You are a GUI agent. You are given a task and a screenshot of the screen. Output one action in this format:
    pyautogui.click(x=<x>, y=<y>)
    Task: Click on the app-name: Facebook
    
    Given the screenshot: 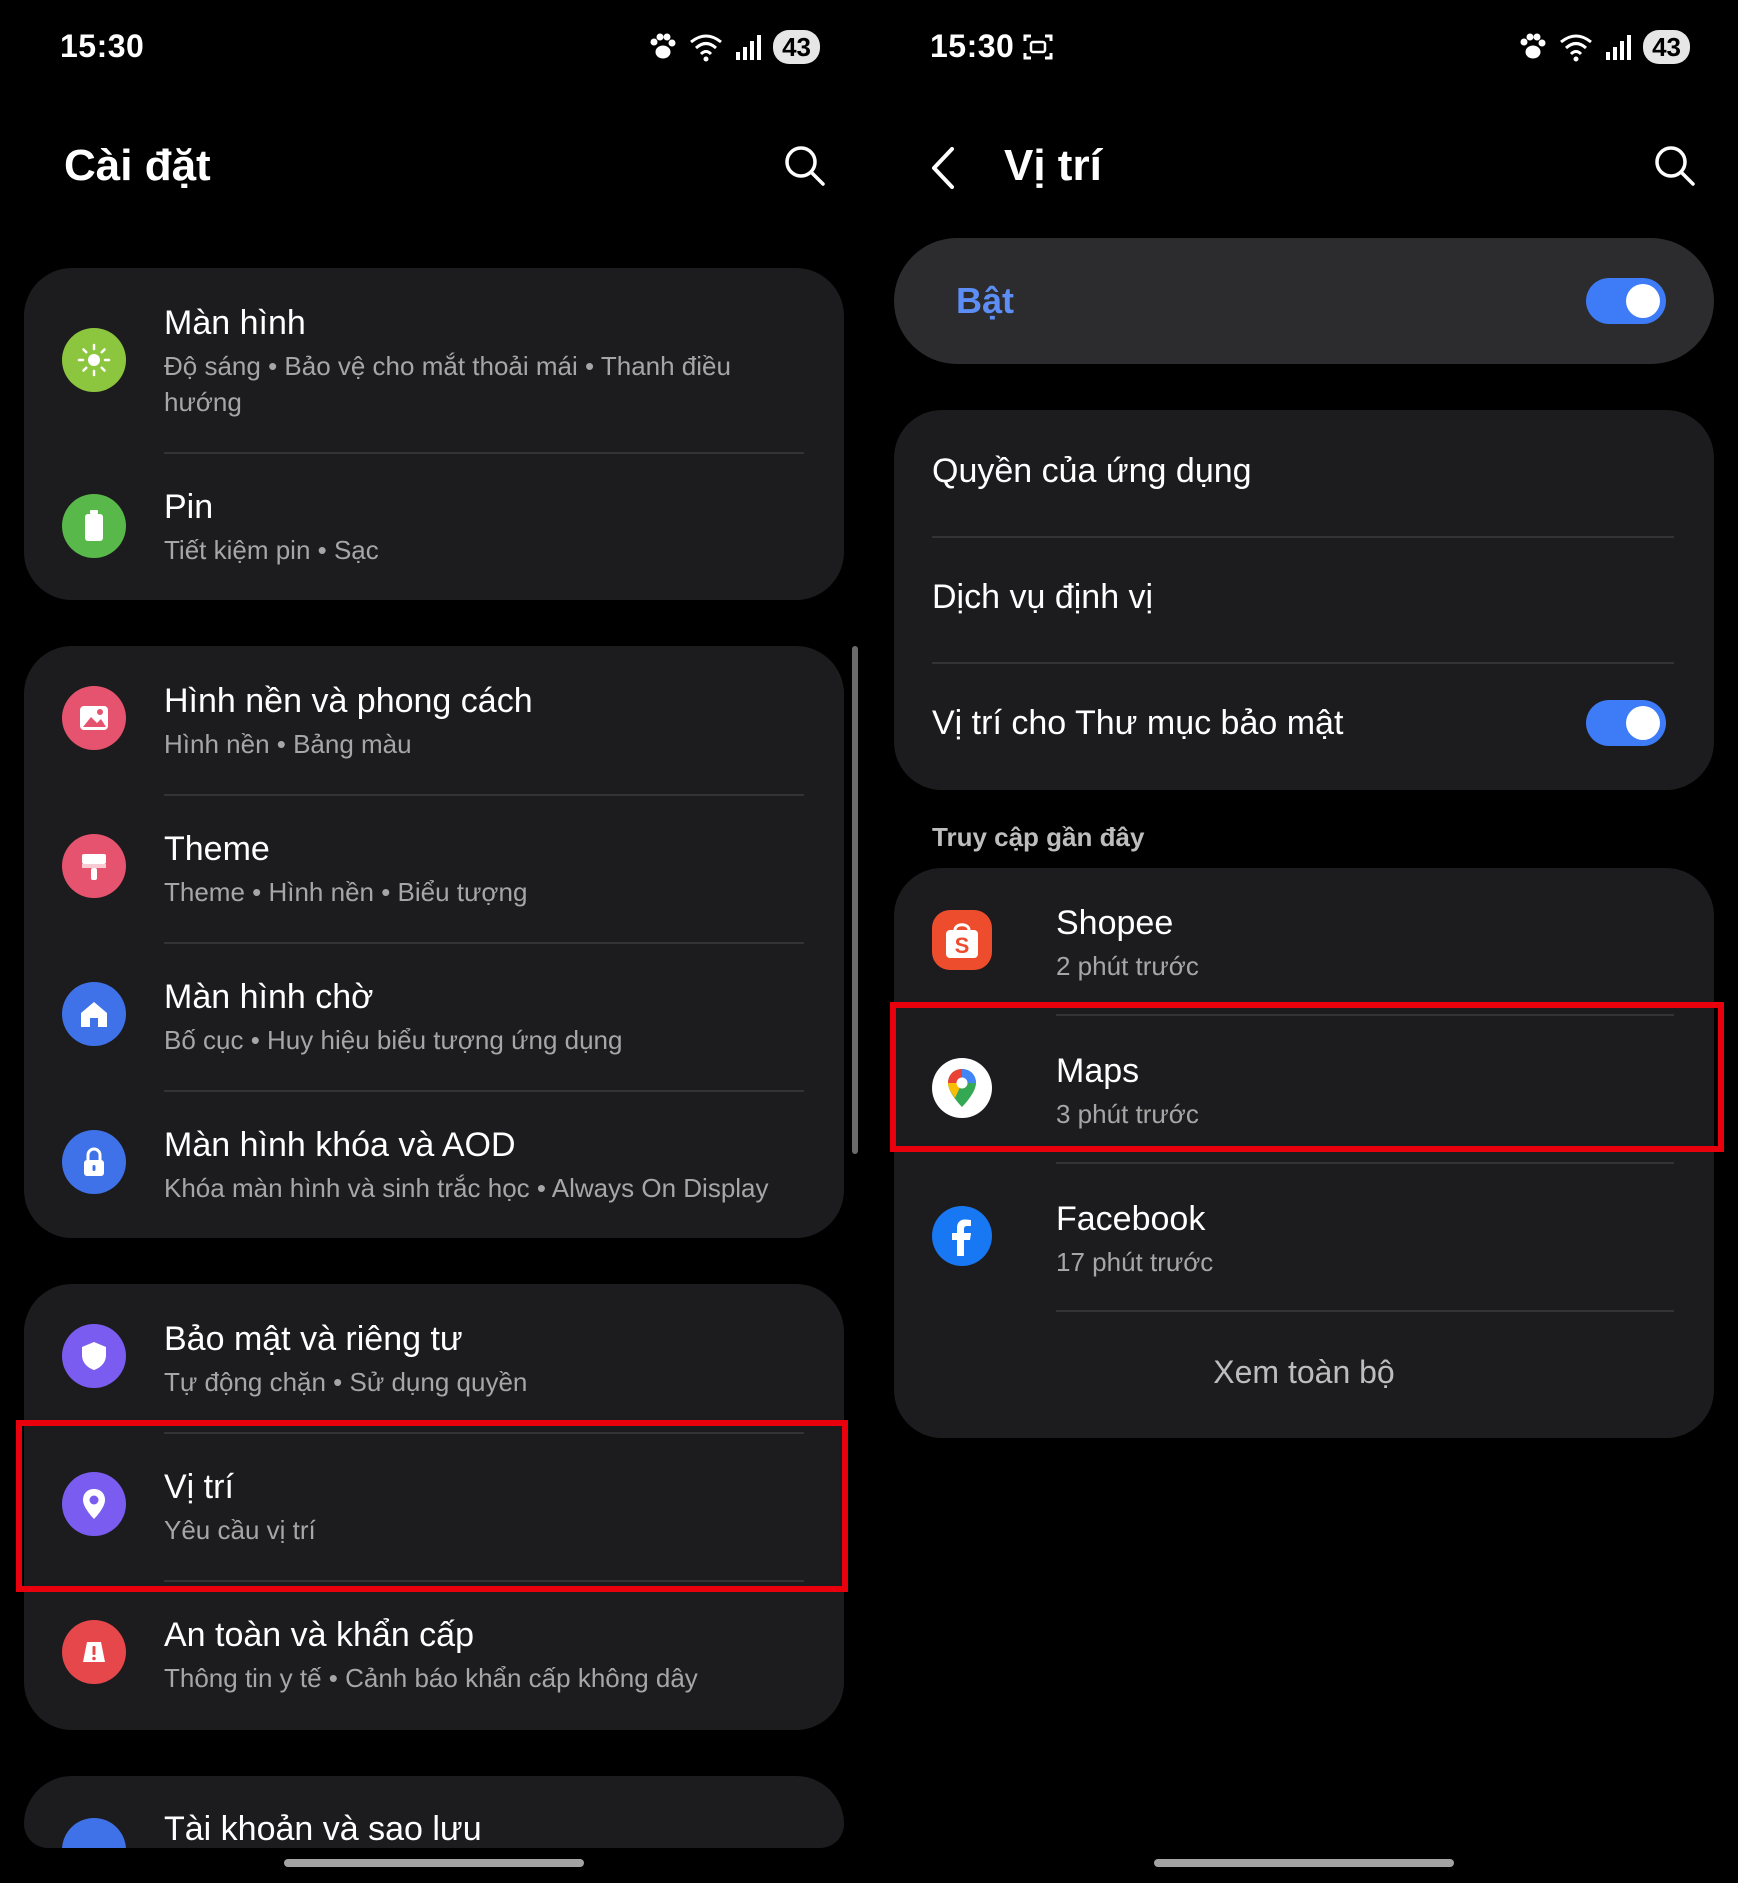 What is the action you would take?
    pyautogui.click(x=1131, y=1219)
    